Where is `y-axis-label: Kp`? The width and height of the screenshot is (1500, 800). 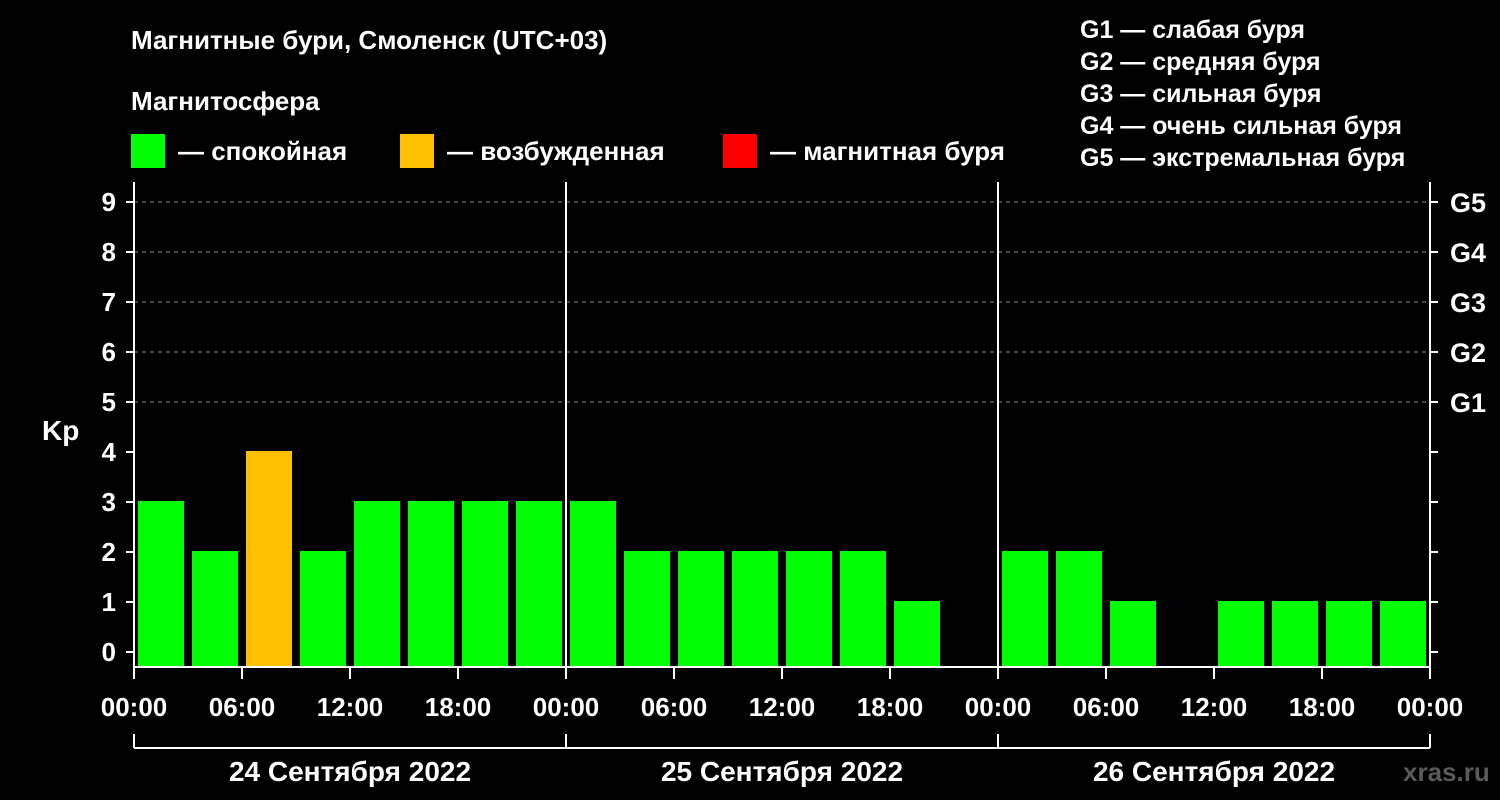
y-axis-label: Kp is located at coordinates (60, 430).